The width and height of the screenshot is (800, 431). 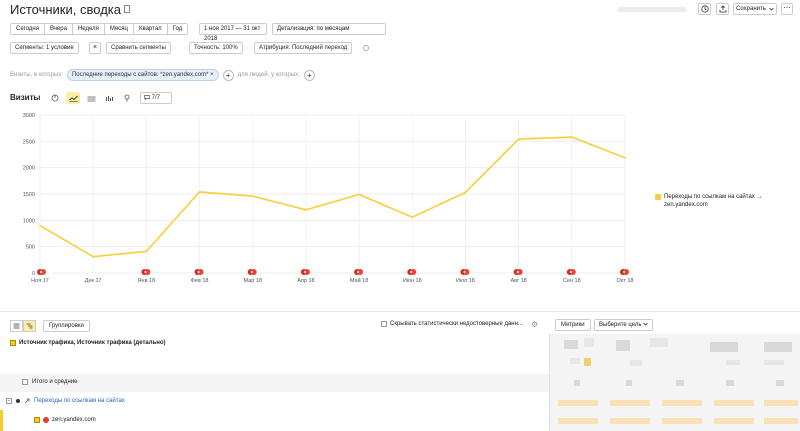 I want to click on groupings-label: Группировки, so click(x=66, y=326).